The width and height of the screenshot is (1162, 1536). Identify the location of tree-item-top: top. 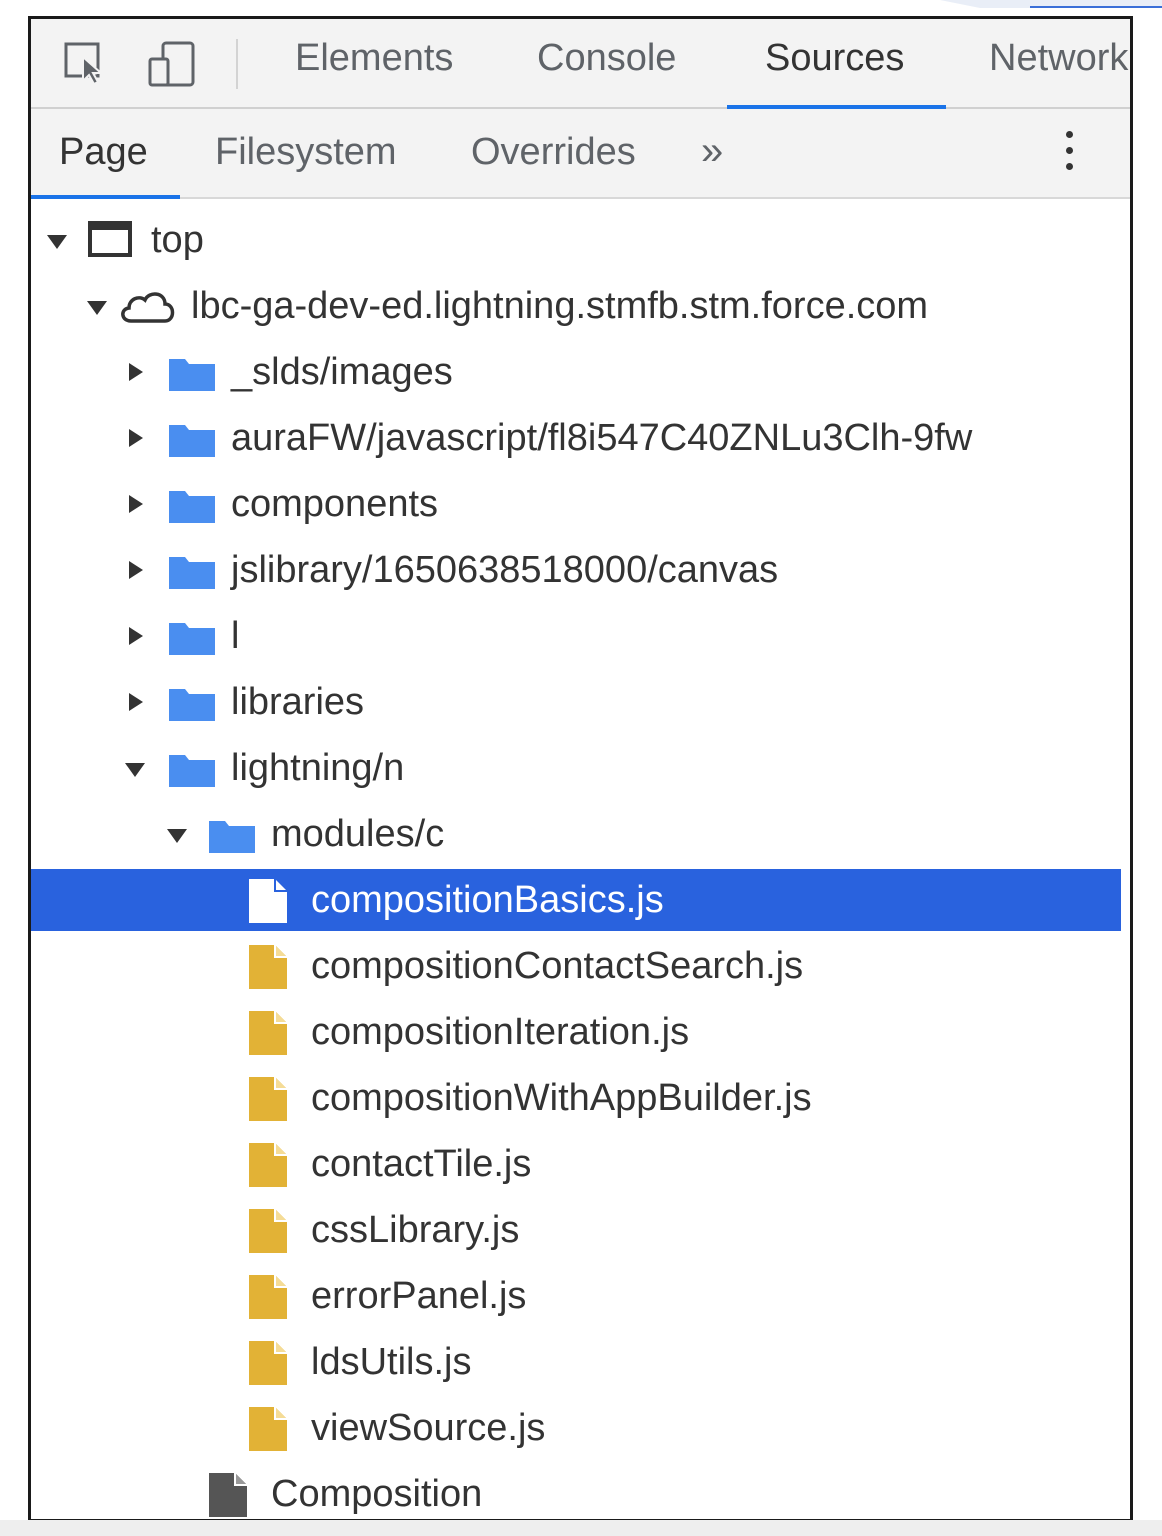
(576, 240).